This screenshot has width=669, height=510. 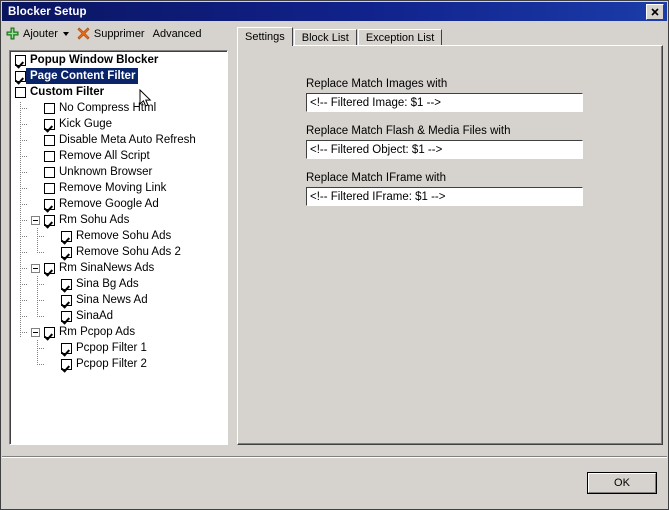 I want to click on tree-item: Popup Window Blocker, so click(x=119, y=60).